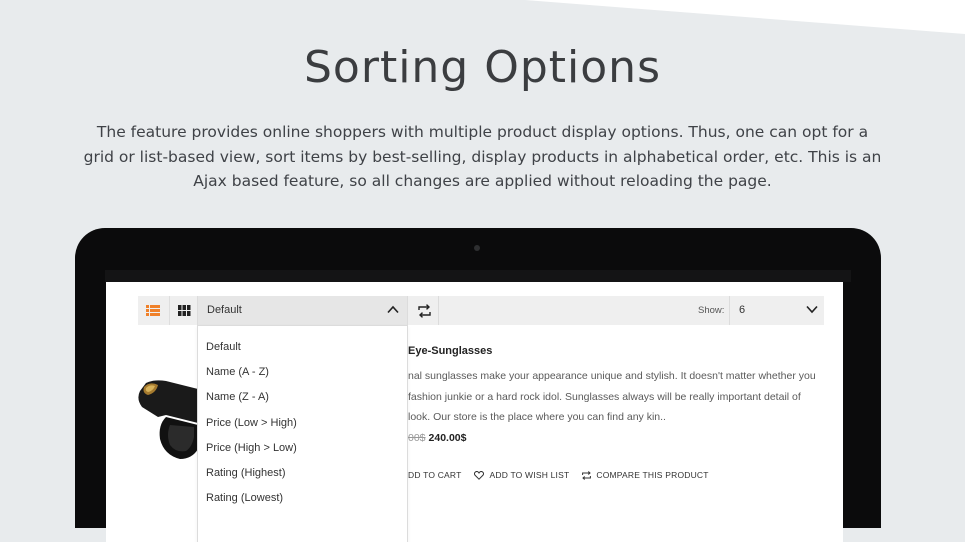 The image size is (965, 542). I want to click on screen-bezel, so click(478, 276).